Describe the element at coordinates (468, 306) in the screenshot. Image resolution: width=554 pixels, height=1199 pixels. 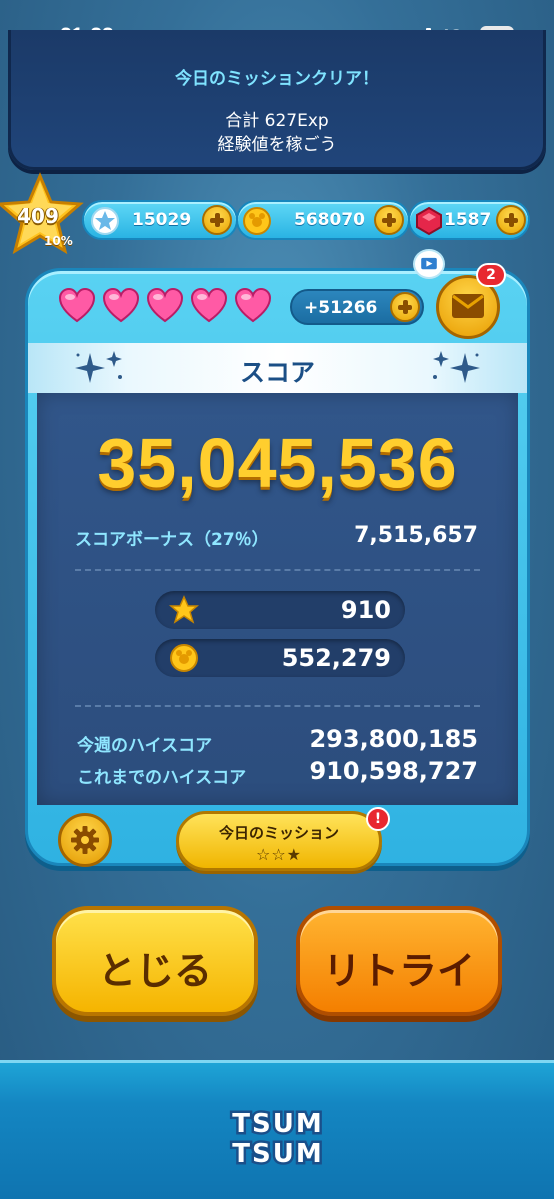
I see `mail-icon` at that location.